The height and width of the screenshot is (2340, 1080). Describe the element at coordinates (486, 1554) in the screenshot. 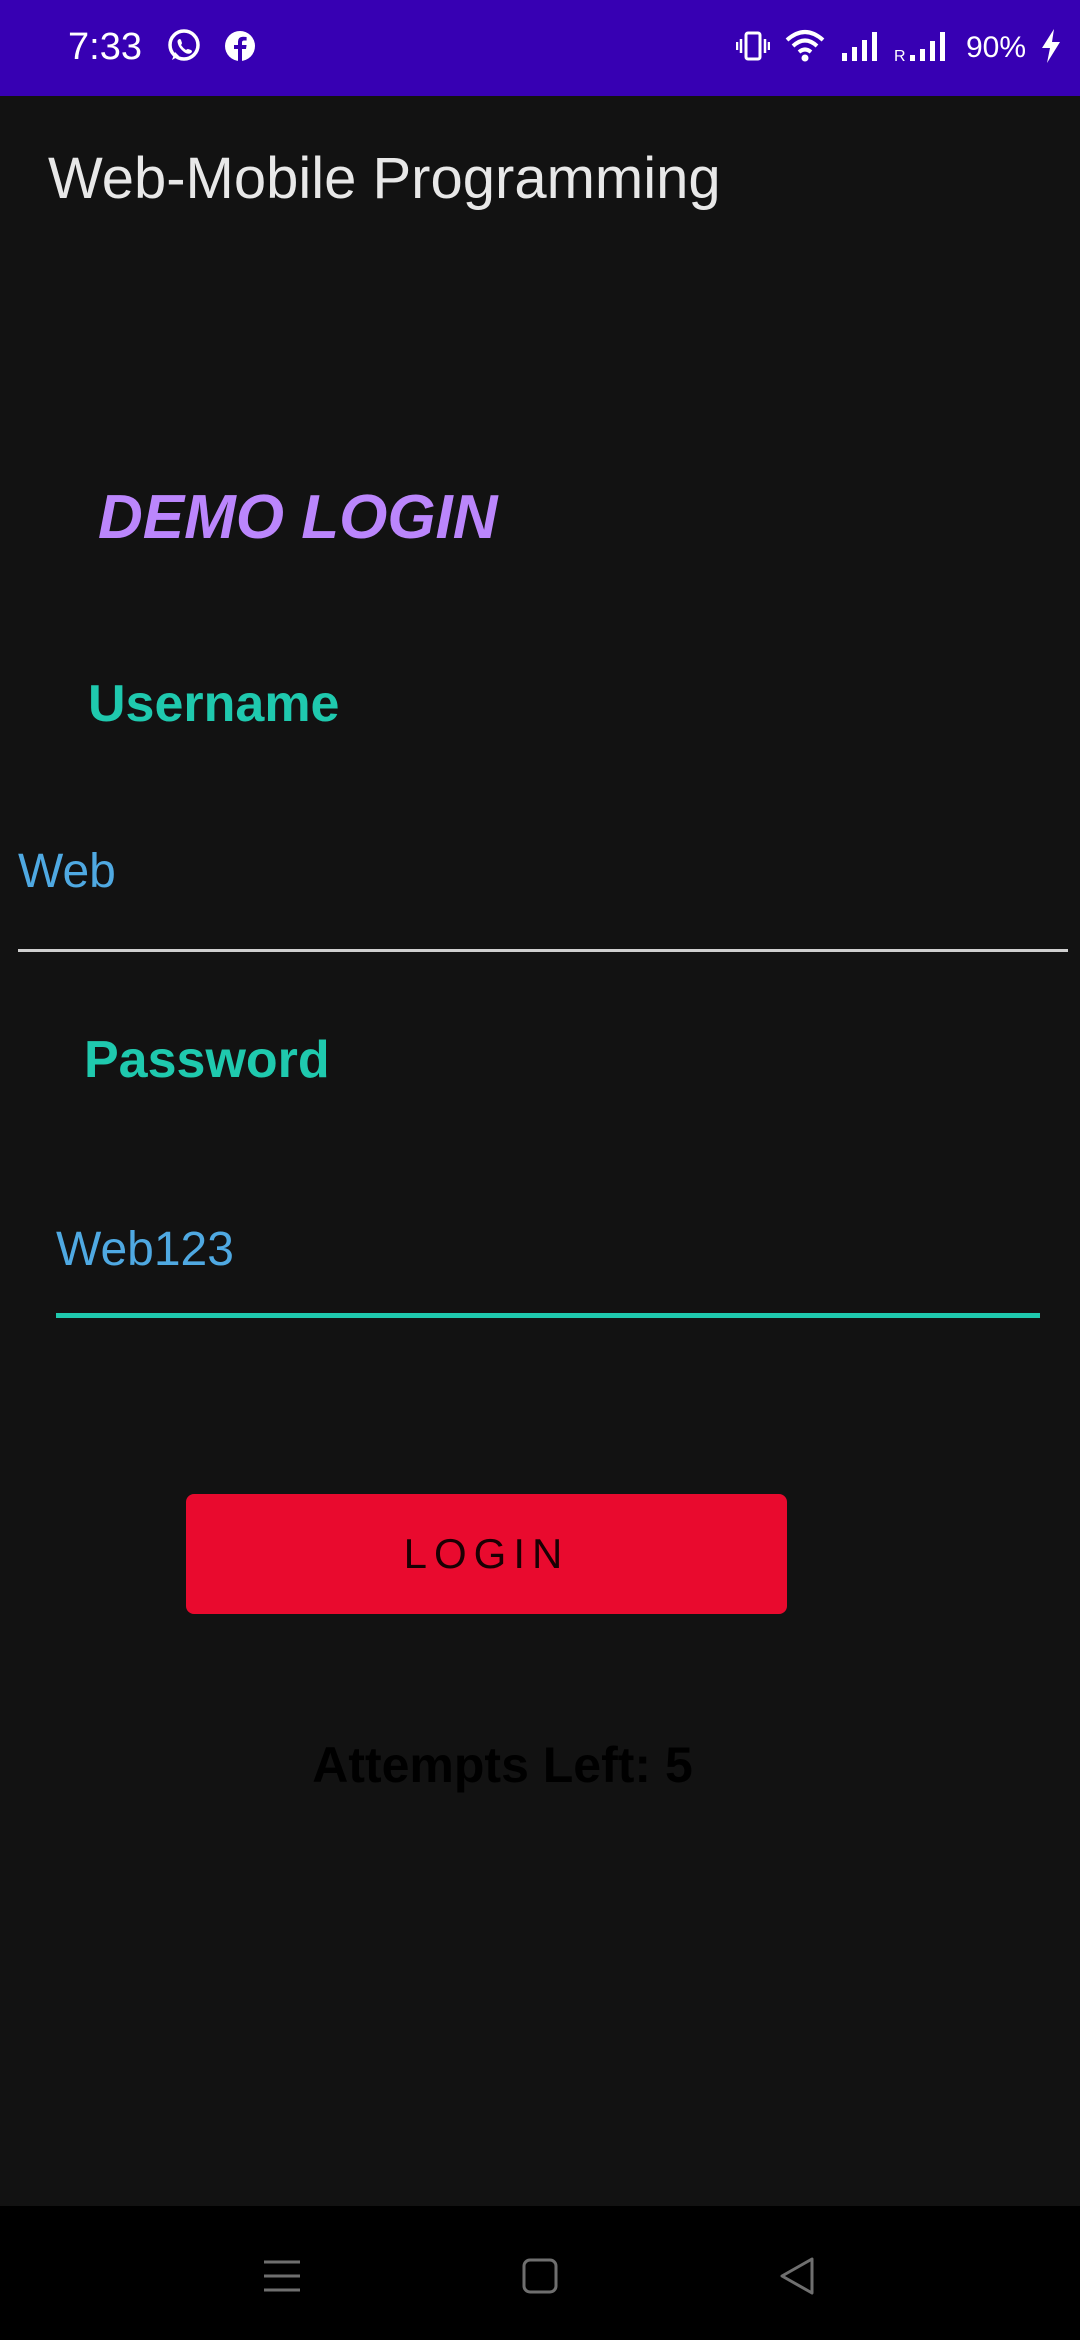

I see `login-button: LOGIN` at that location.